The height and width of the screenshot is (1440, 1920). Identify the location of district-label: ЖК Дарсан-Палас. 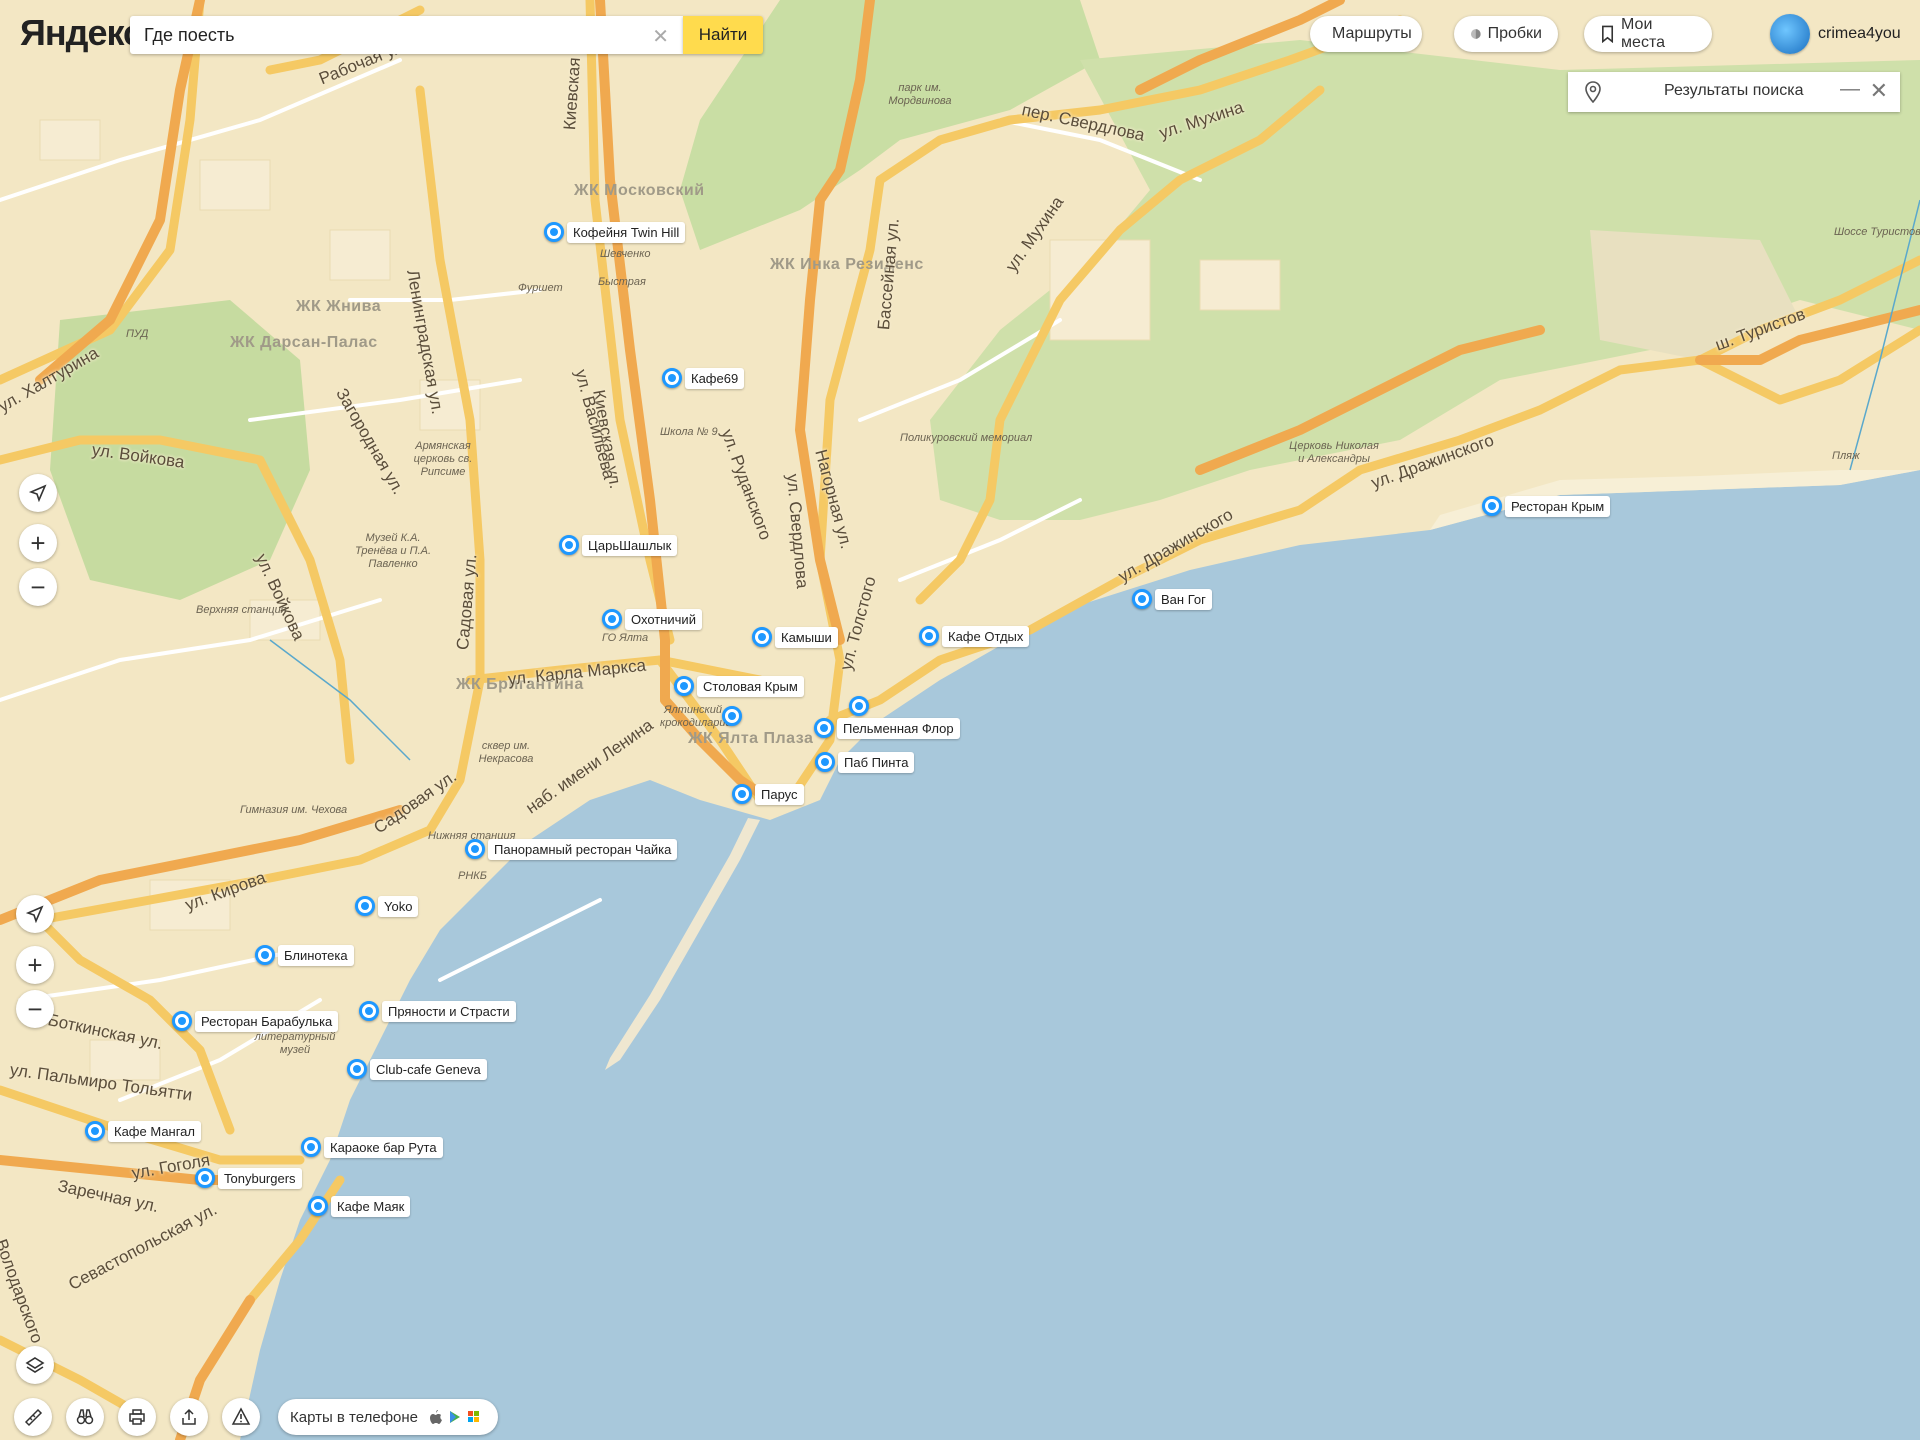
(304, 342).